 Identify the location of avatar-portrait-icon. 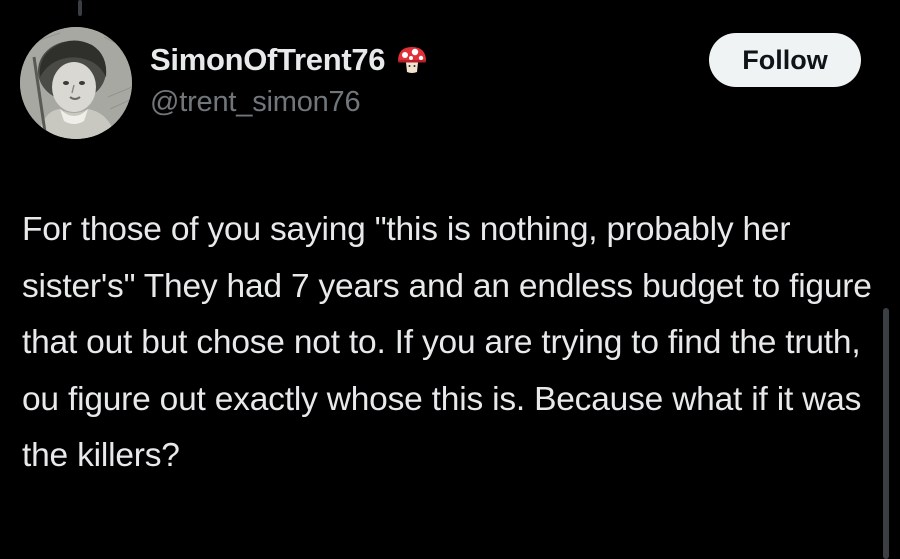
(76, 83).